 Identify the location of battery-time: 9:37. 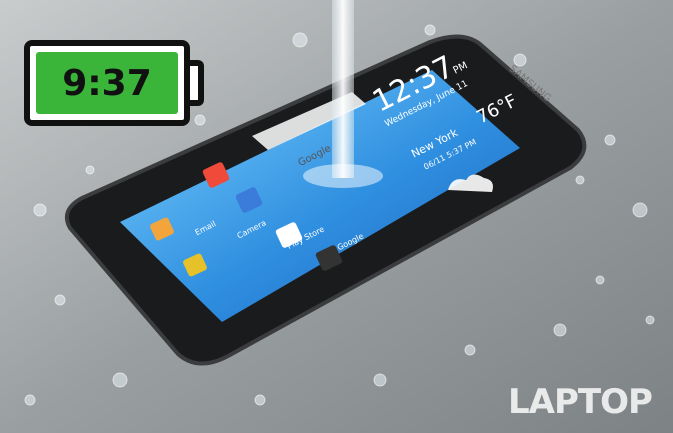
(107, 83).